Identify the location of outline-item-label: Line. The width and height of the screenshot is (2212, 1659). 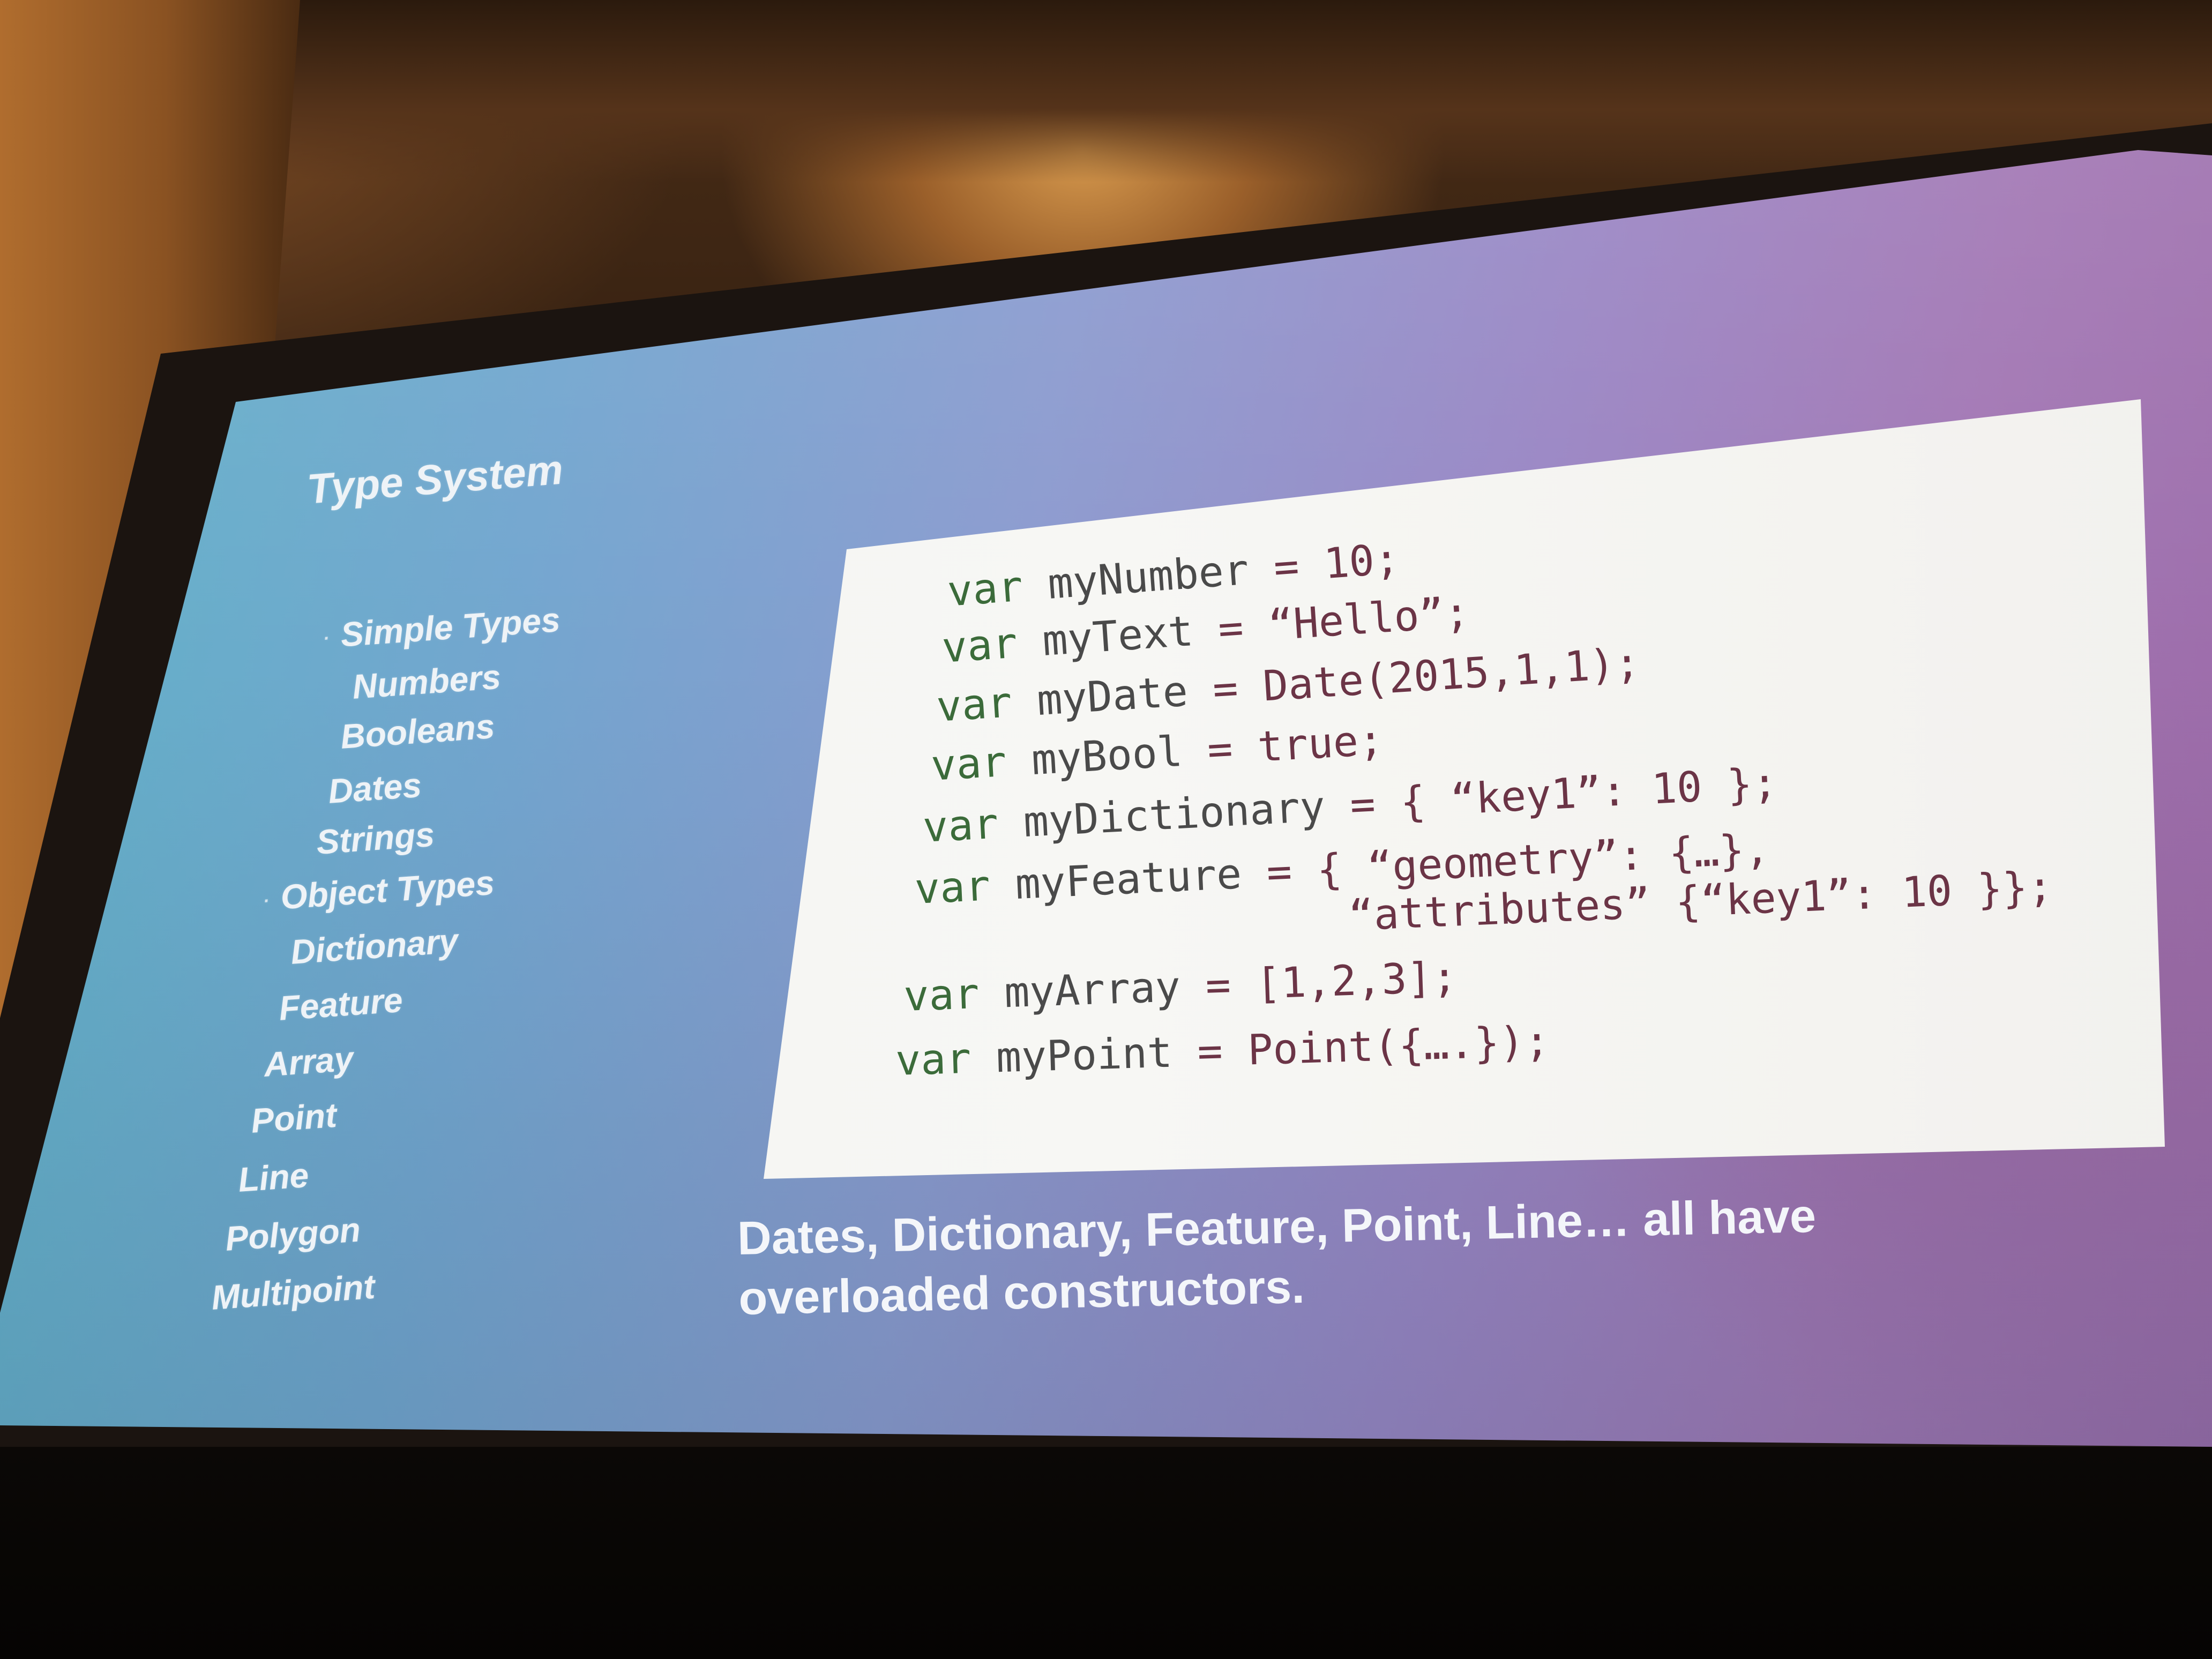
(273, 1177).